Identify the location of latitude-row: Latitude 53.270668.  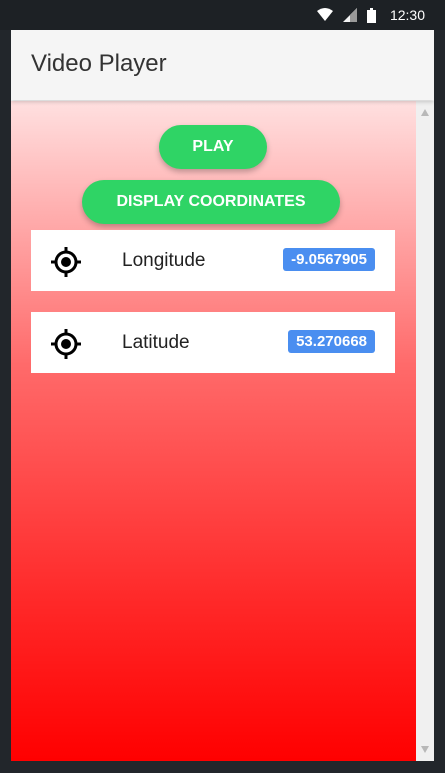
(213, 342).